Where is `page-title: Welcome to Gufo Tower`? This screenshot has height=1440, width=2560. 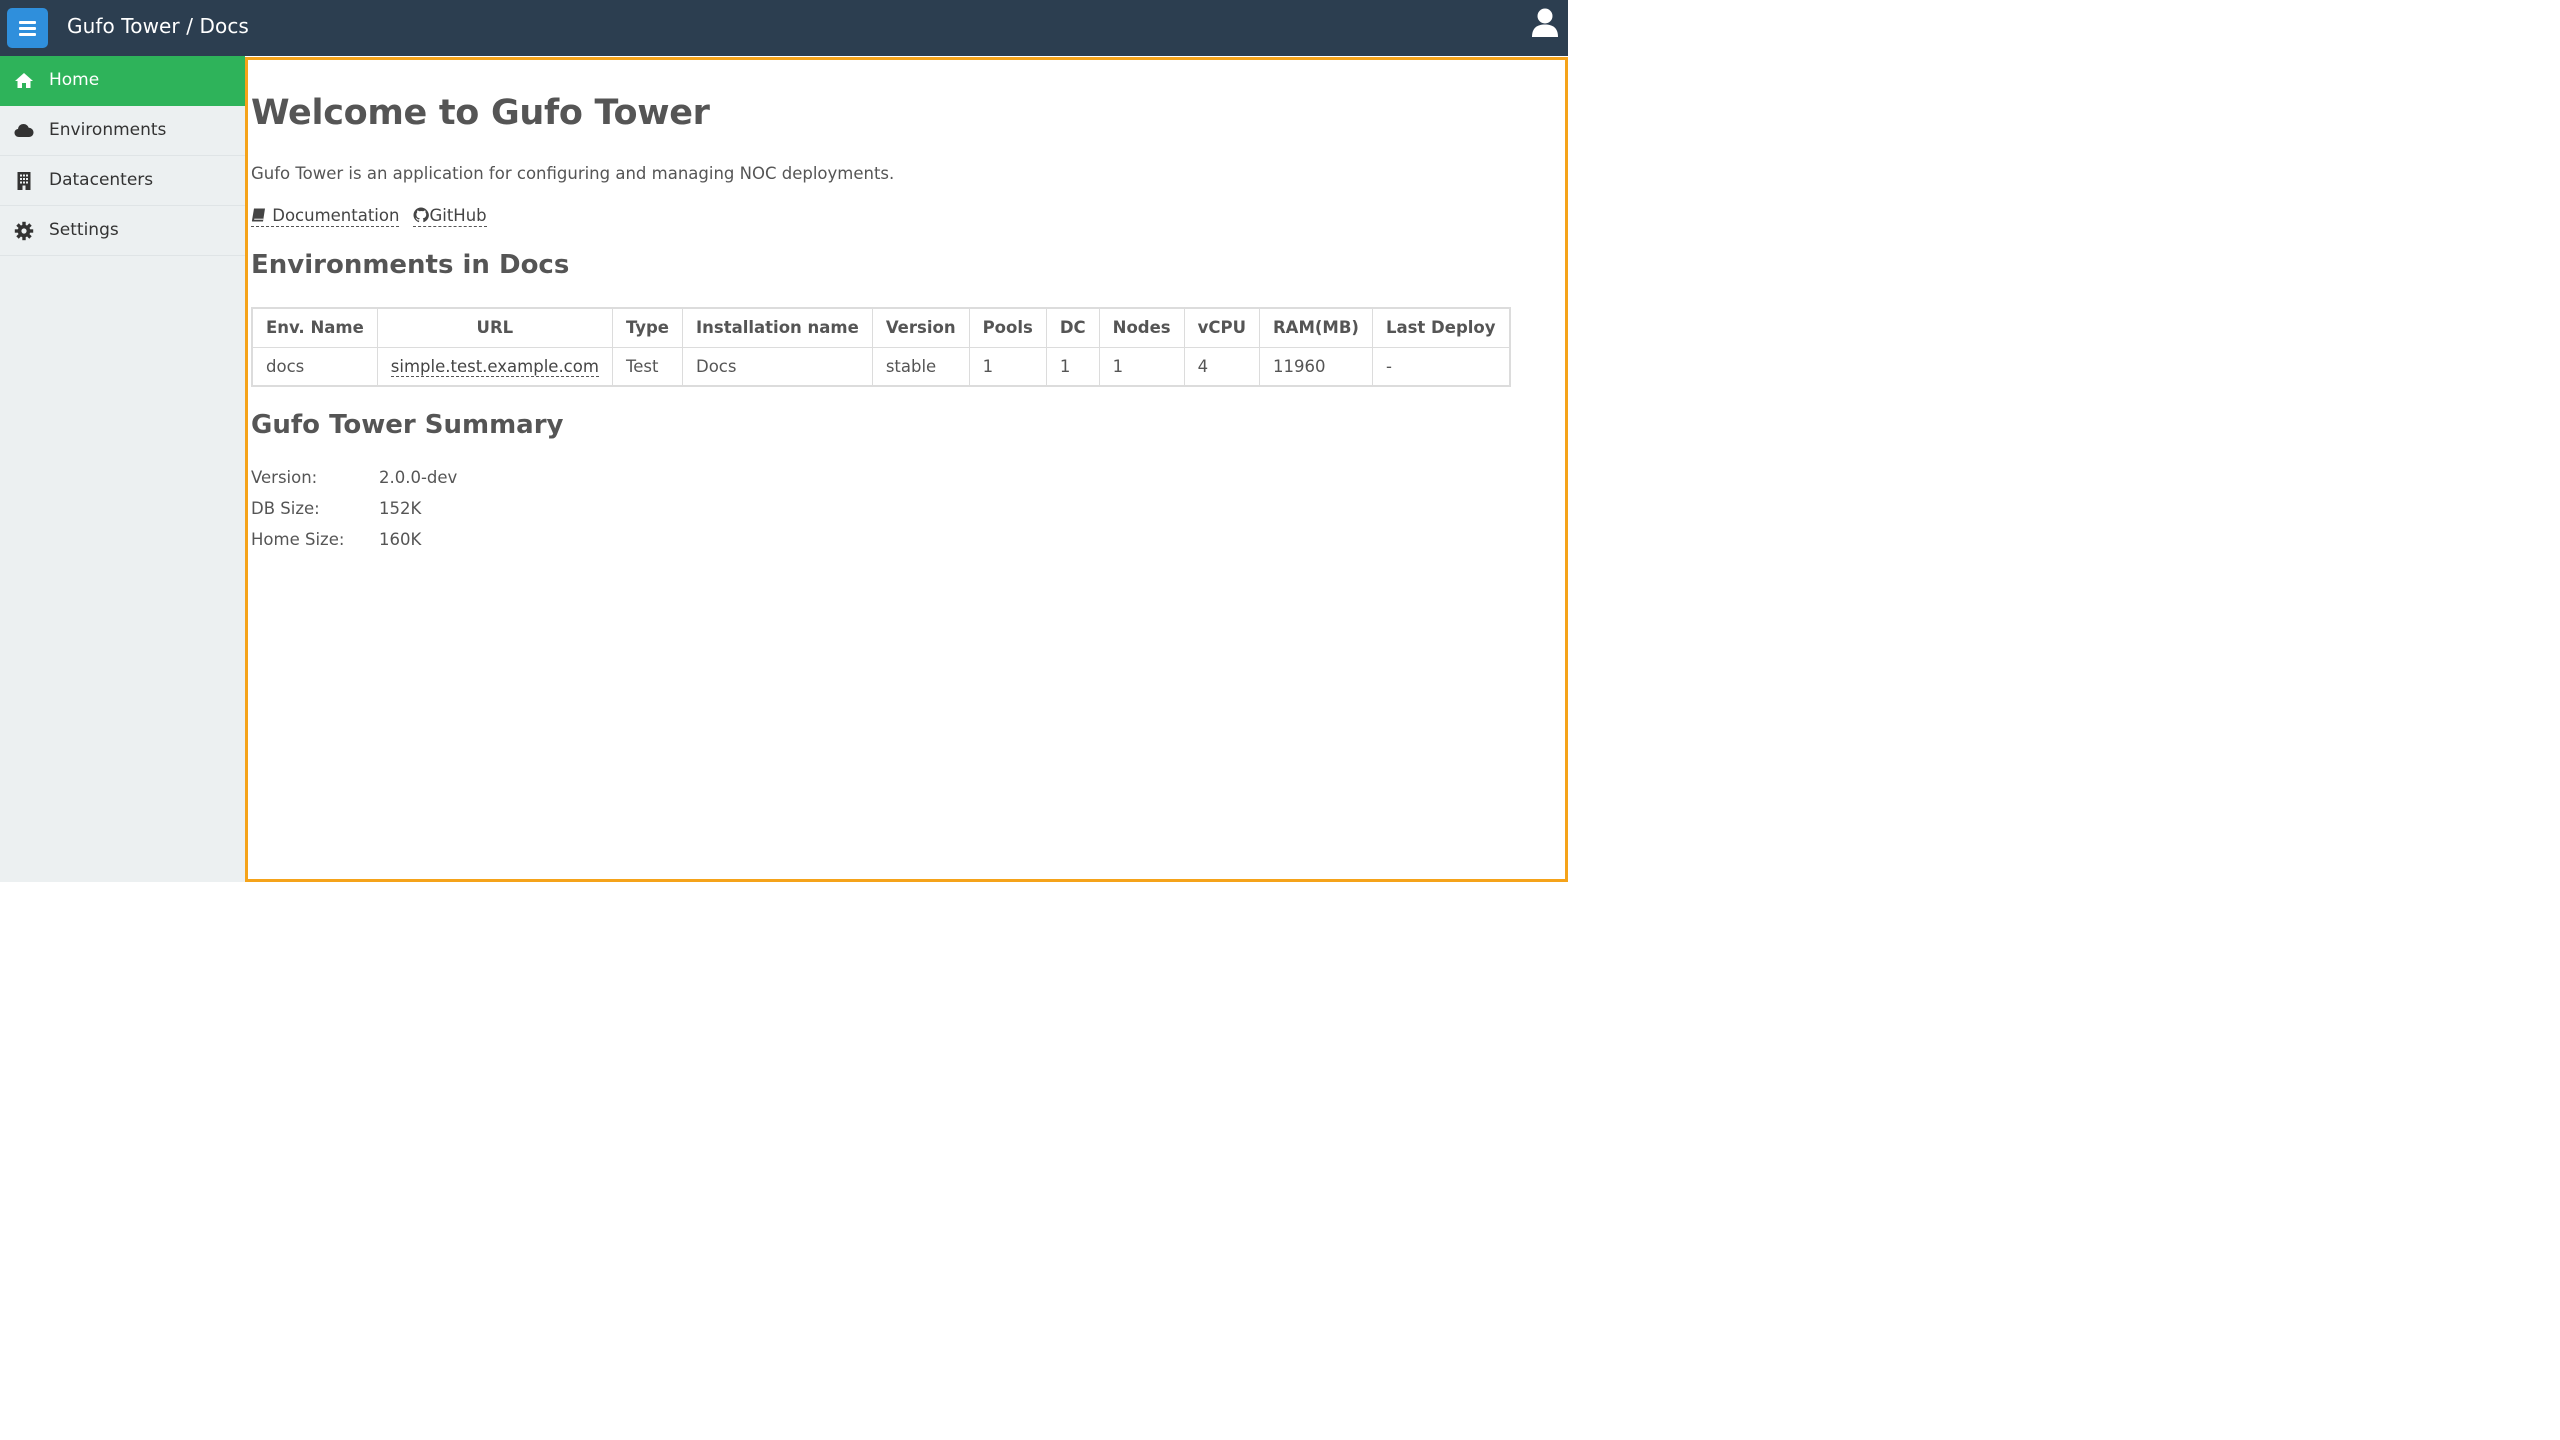 page-title: Welcome to Gufo Tower is located at coordinates (480, 113).